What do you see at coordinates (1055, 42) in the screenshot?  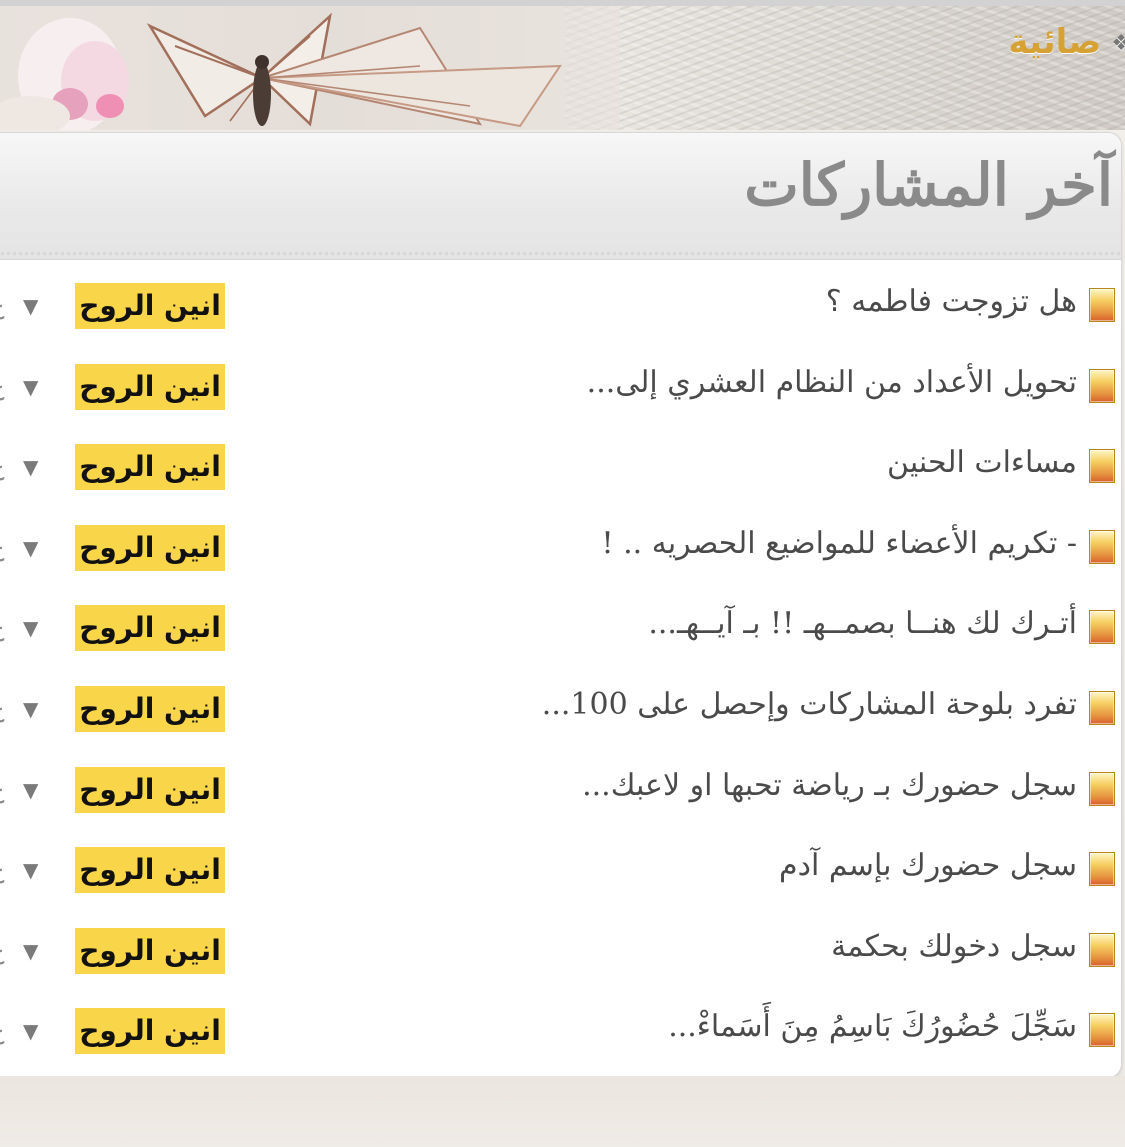 I see `banner-title-text: صائية` at bounding box center [1055, 42].